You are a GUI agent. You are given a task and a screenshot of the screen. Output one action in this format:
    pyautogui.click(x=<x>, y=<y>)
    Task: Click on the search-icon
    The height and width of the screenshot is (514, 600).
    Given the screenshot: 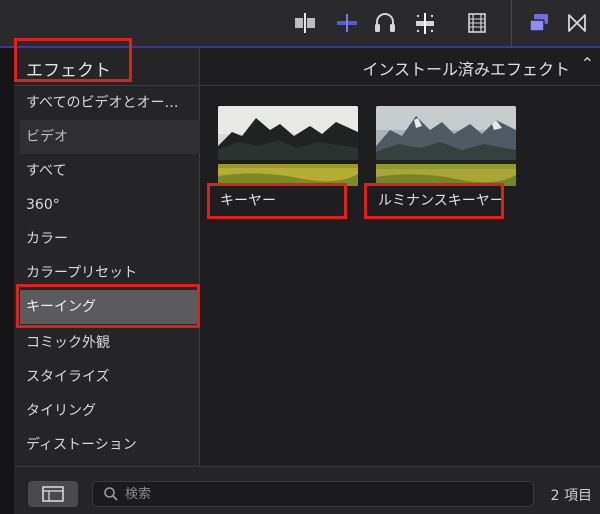 What is the action you would take?
    pyautogui.click(x=111, y=494)
    